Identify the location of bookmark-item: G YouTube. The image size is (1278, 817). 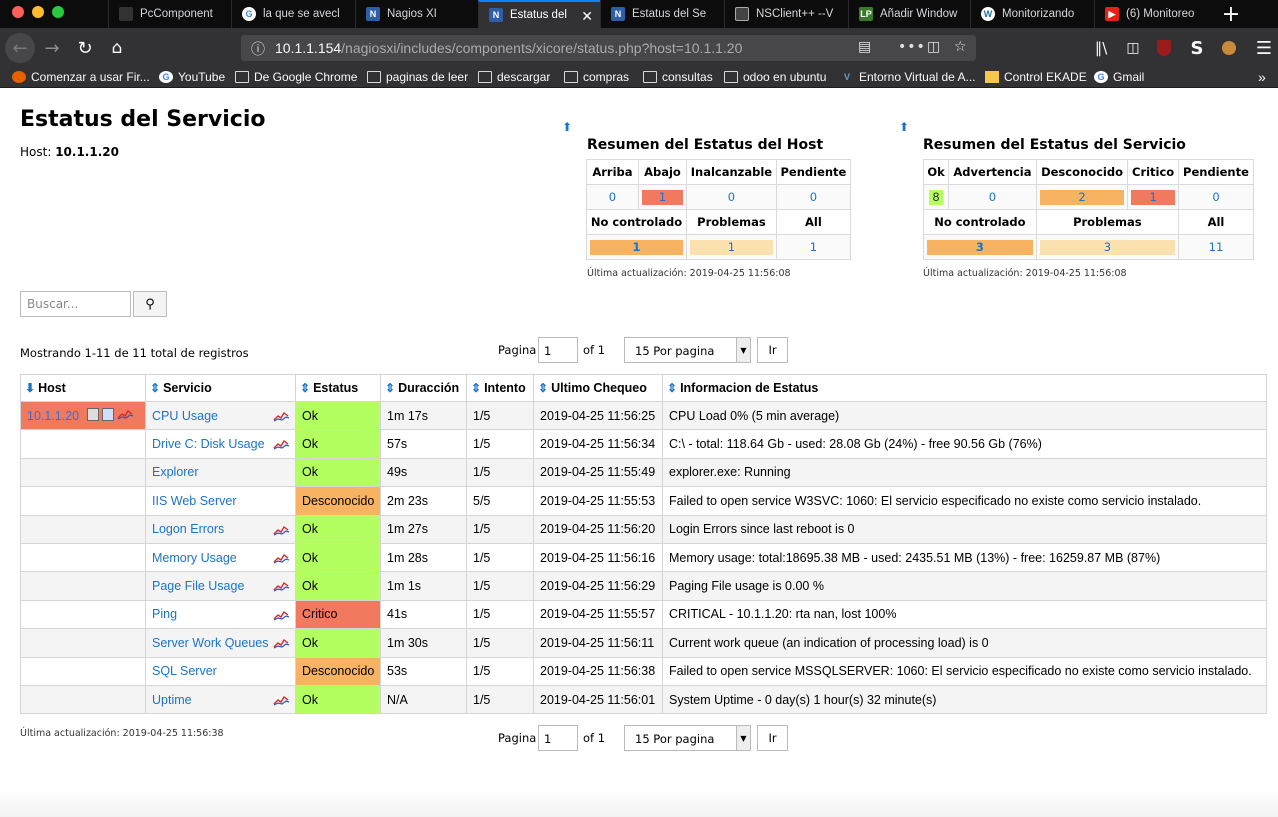
(192, 77).